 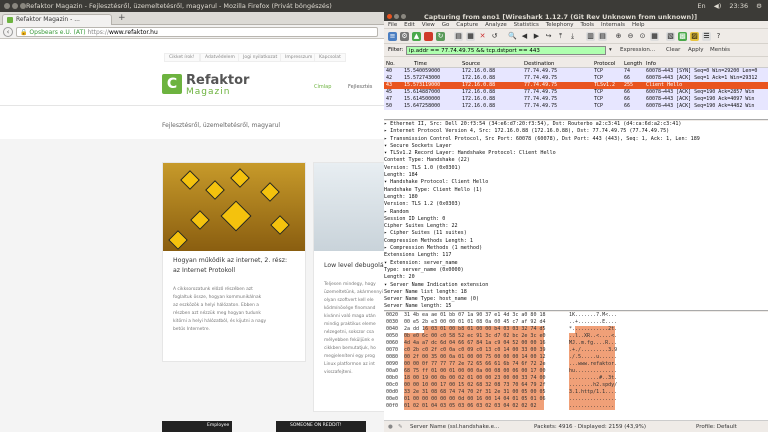 What do you see at coordinates (416, 36) in the screenshot?
I see `start-capture-icon: ▲` at bounding box center [416, 36].